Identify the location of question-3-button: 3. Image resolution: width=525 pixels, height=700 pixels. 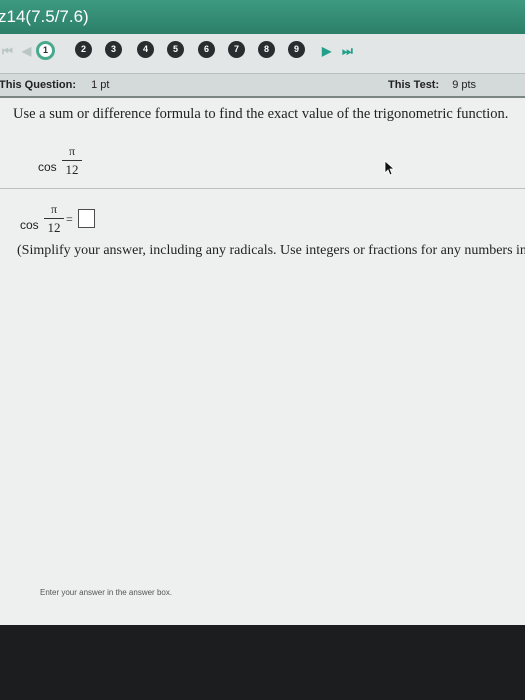
(113, 49).